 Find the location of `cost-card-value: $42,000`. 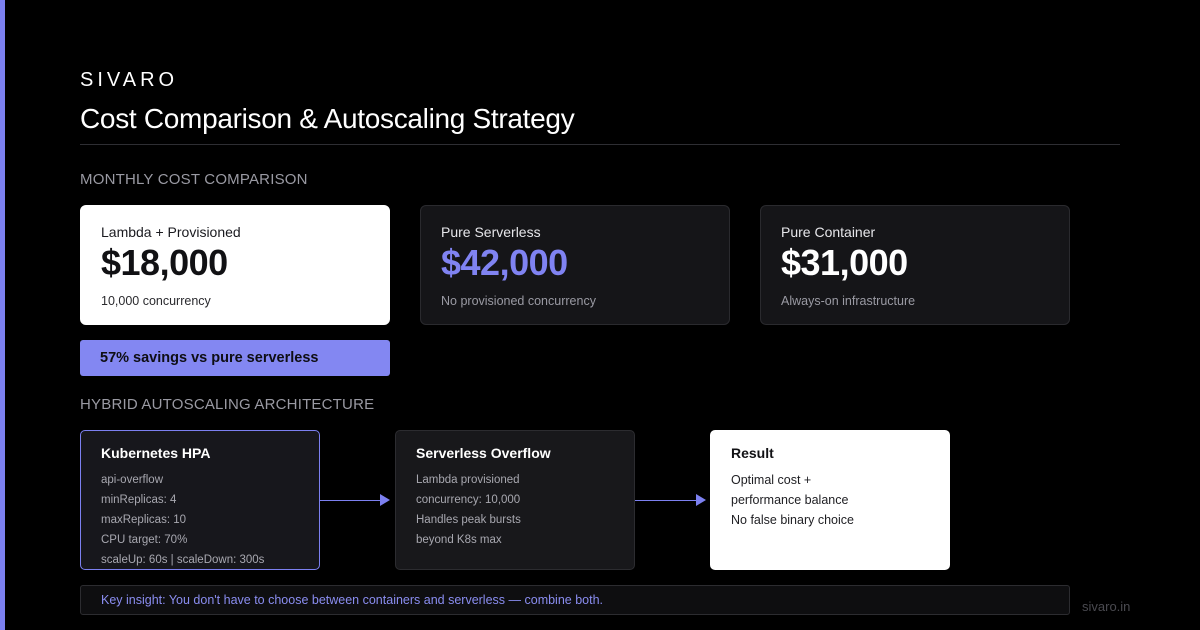

cost-card-value: $42,000 is located at coordinates (504, 262).